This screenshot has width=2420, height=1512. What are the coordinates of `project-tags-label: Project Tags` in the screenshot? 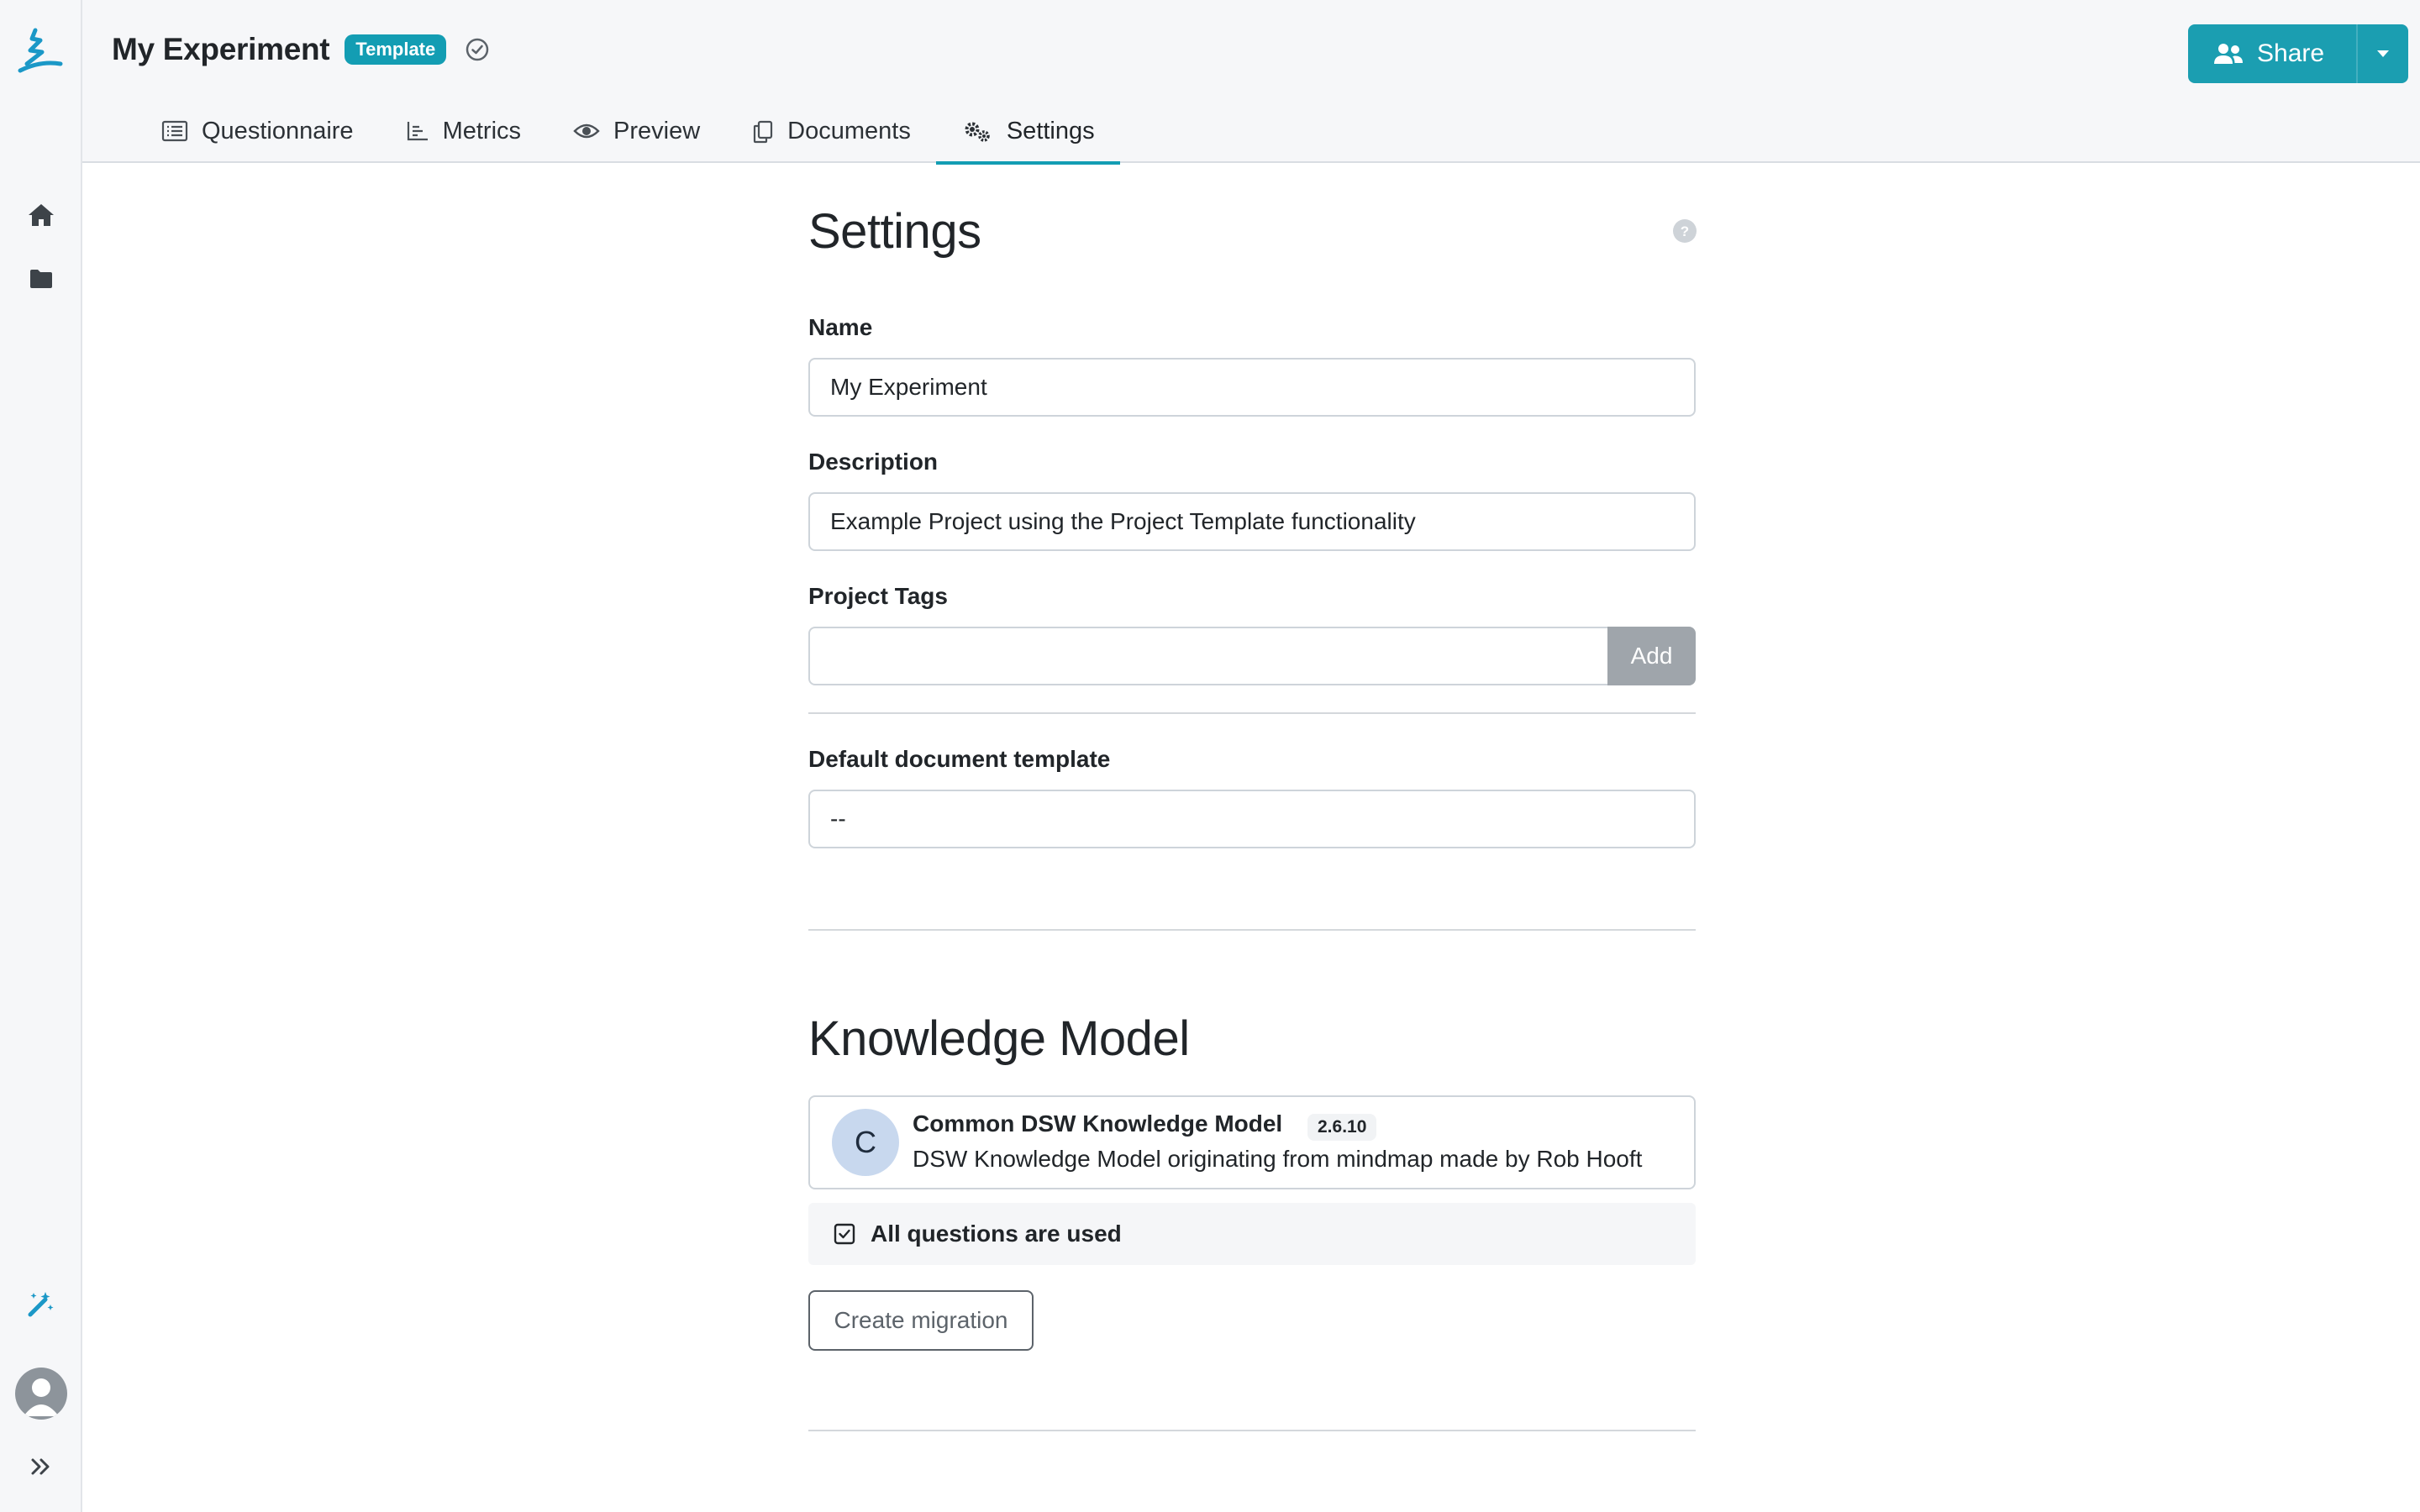 It's located at (878, 596).